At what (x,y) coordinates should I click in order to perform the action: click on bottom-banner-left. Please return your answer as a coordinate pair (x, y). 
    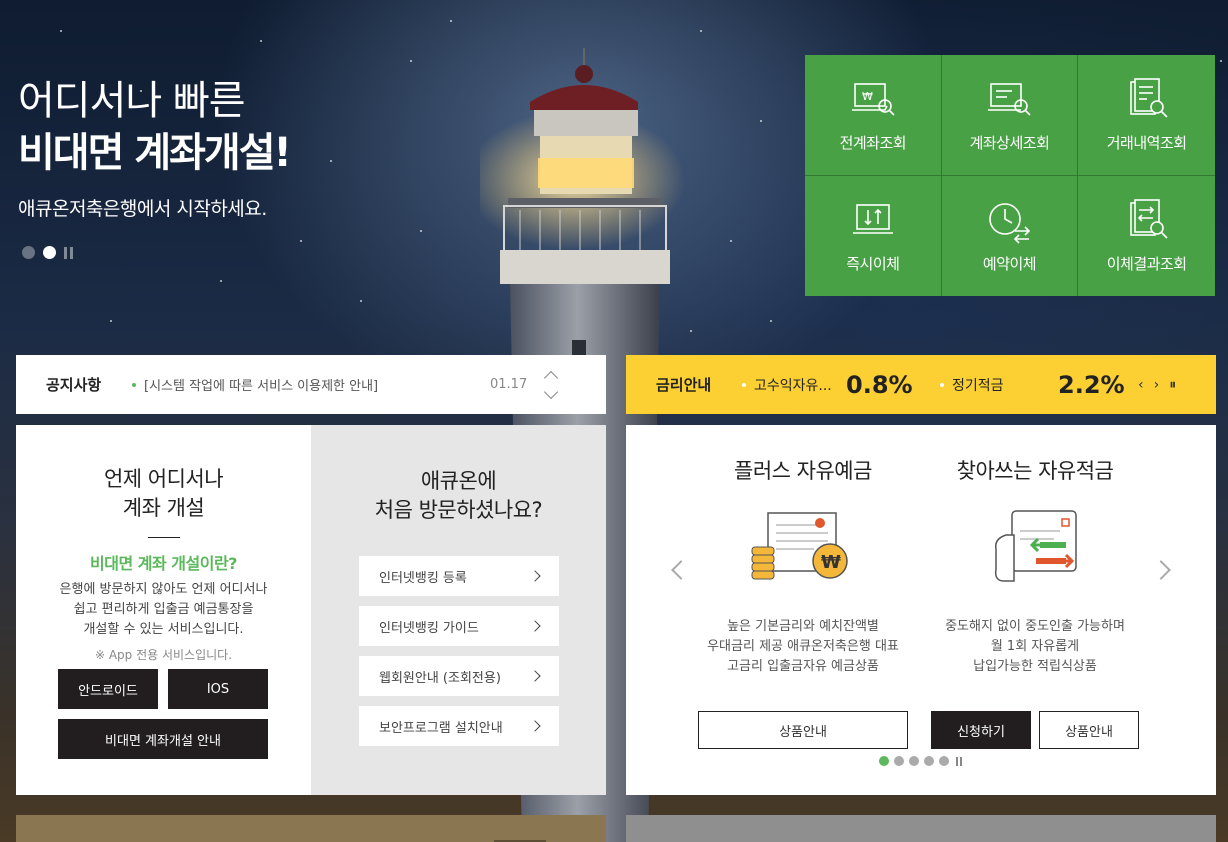
    Looking at the image, I should click on (311, 828).